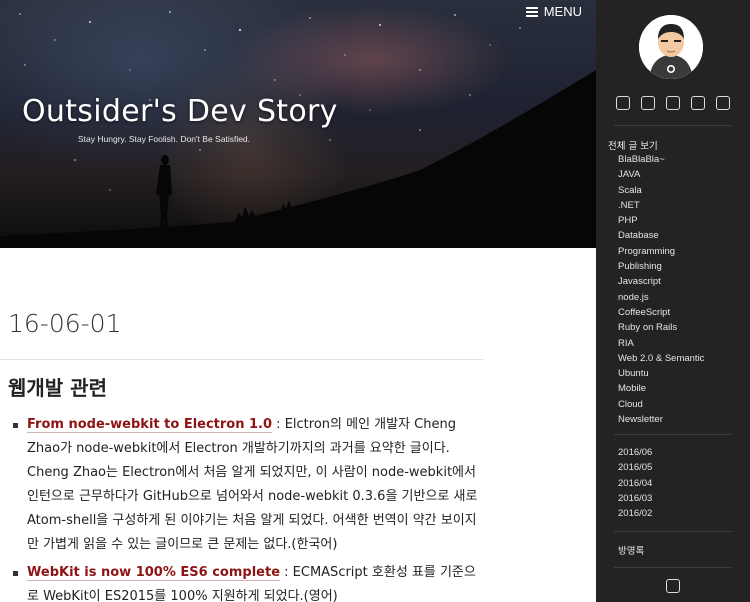  Describe the element at coordinates (635, 467) in the screenshot. I see `archive-item: 2016/05` at that location.